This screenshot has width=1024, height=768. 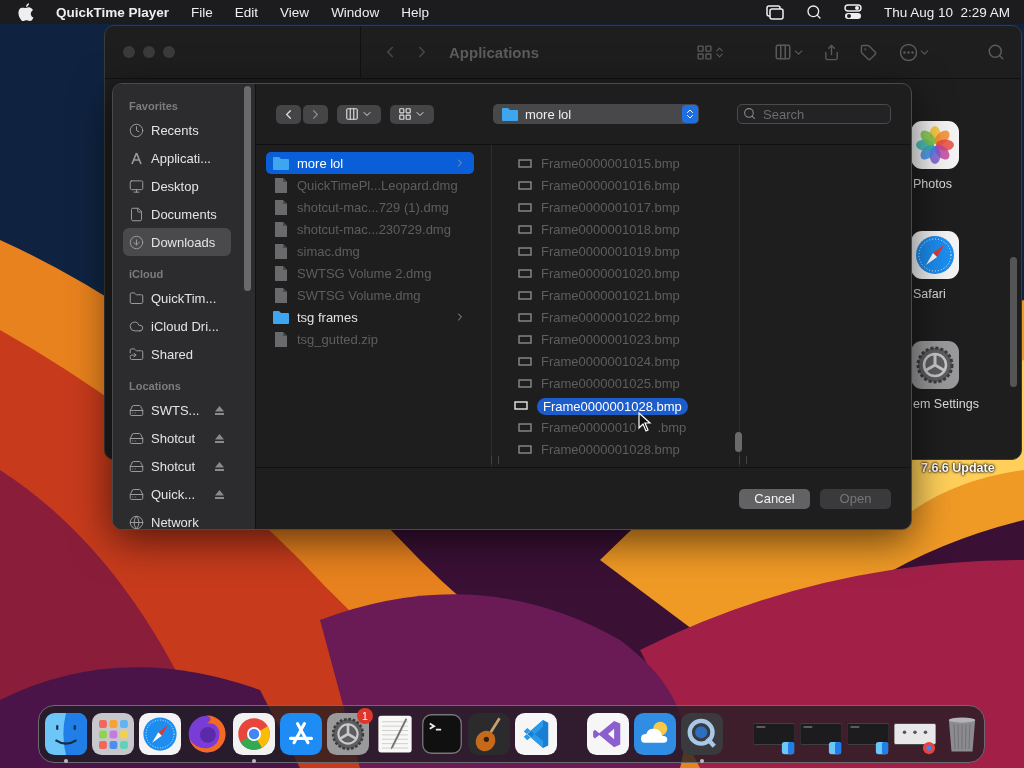 What do you see at coordinates (136, 186) in the screenshot?
I see `monitor-icon` at bounding box center [136, 186].